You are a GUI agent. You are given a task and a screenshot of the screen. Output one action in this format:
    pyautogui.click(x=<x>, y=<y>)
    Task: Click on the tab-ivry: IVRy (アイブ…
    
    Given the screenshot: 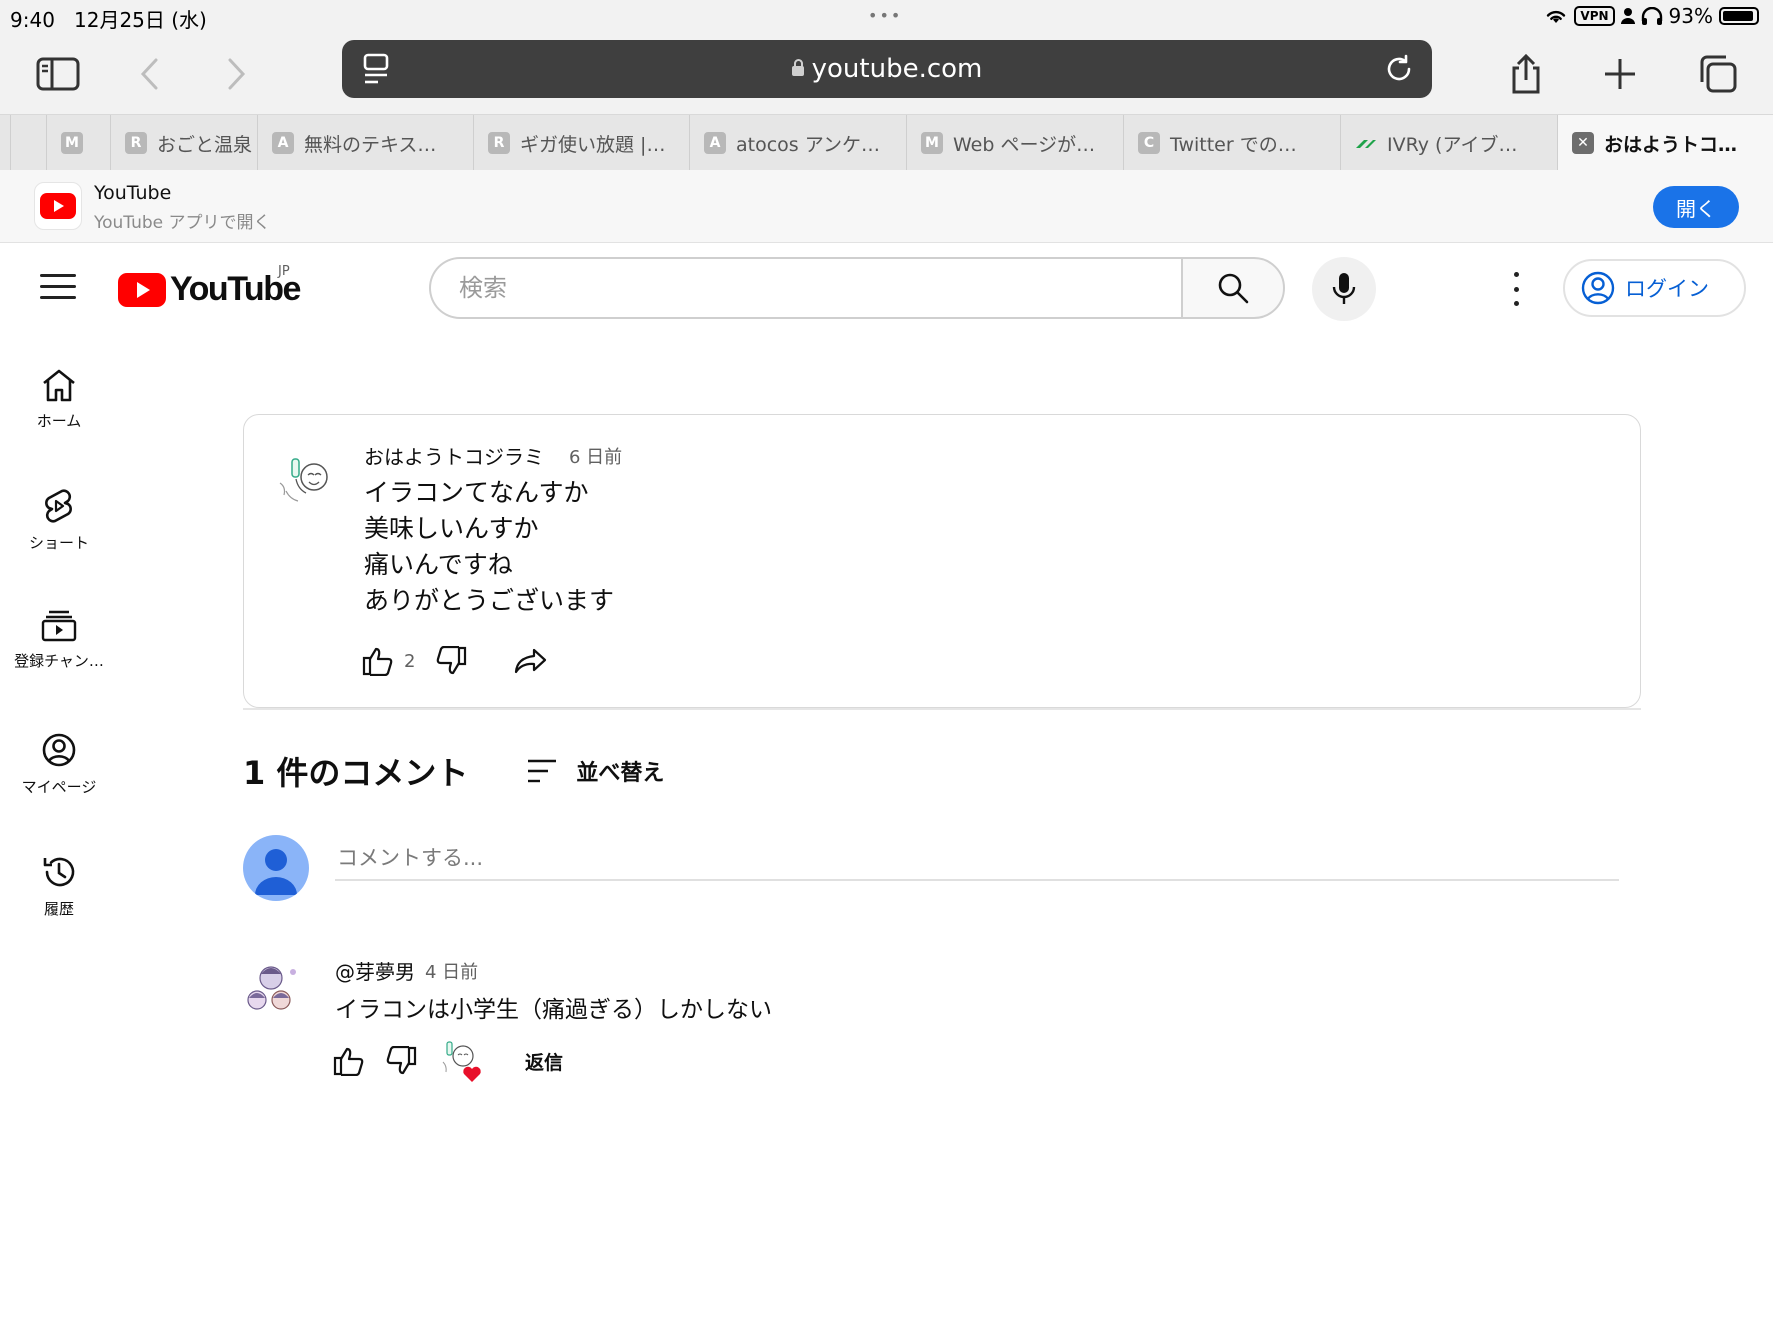 What is the action you would take?
    pyautogui.click(x=1448, y=143)
    